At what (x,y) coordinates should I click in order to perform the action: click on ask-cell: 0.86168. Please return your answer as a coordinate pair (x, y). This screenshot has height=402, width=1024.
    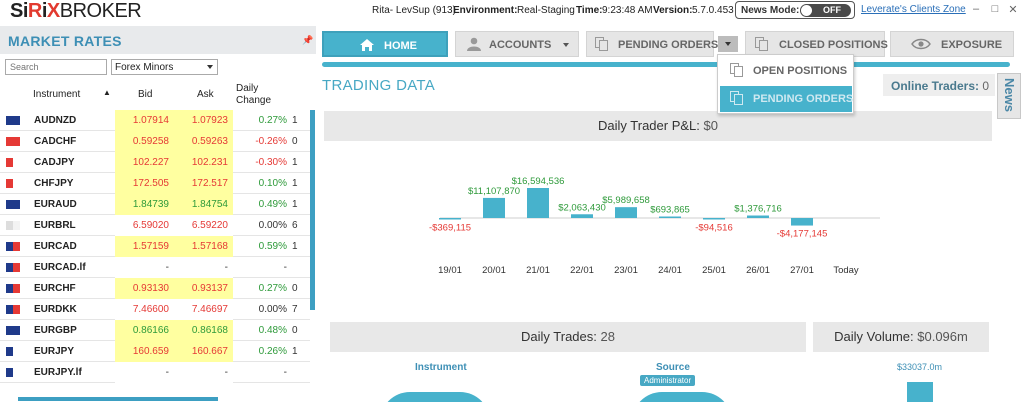
    Looking at the image, I should click on (203, 330).